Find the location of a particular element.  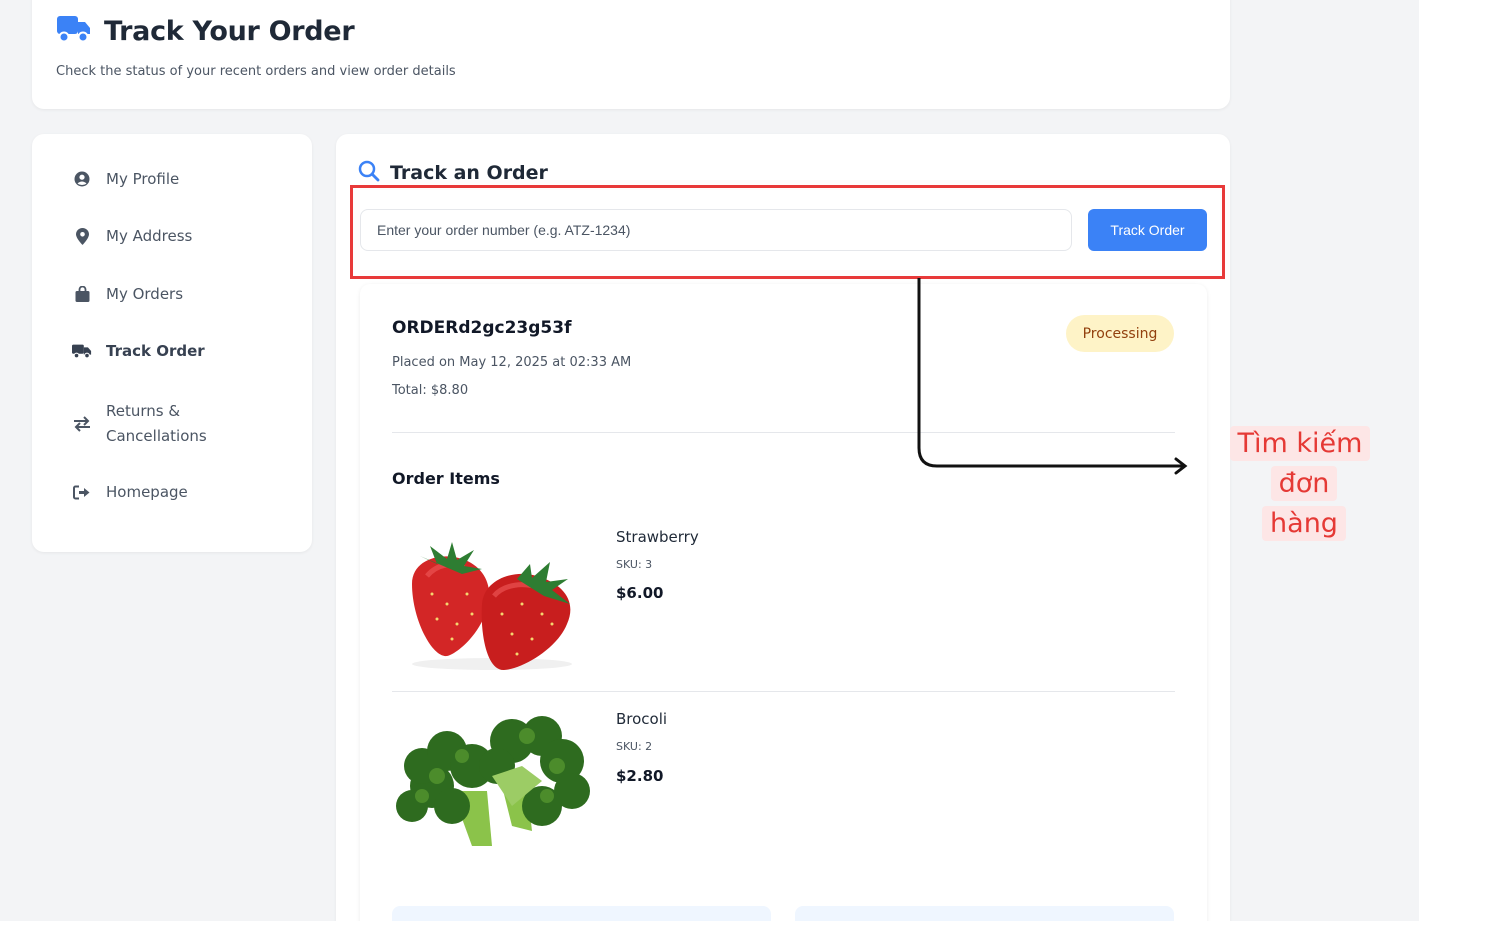

order-date: Placed on May 12, 2025 at 02:33 AM is located at coordinates (512, 362).